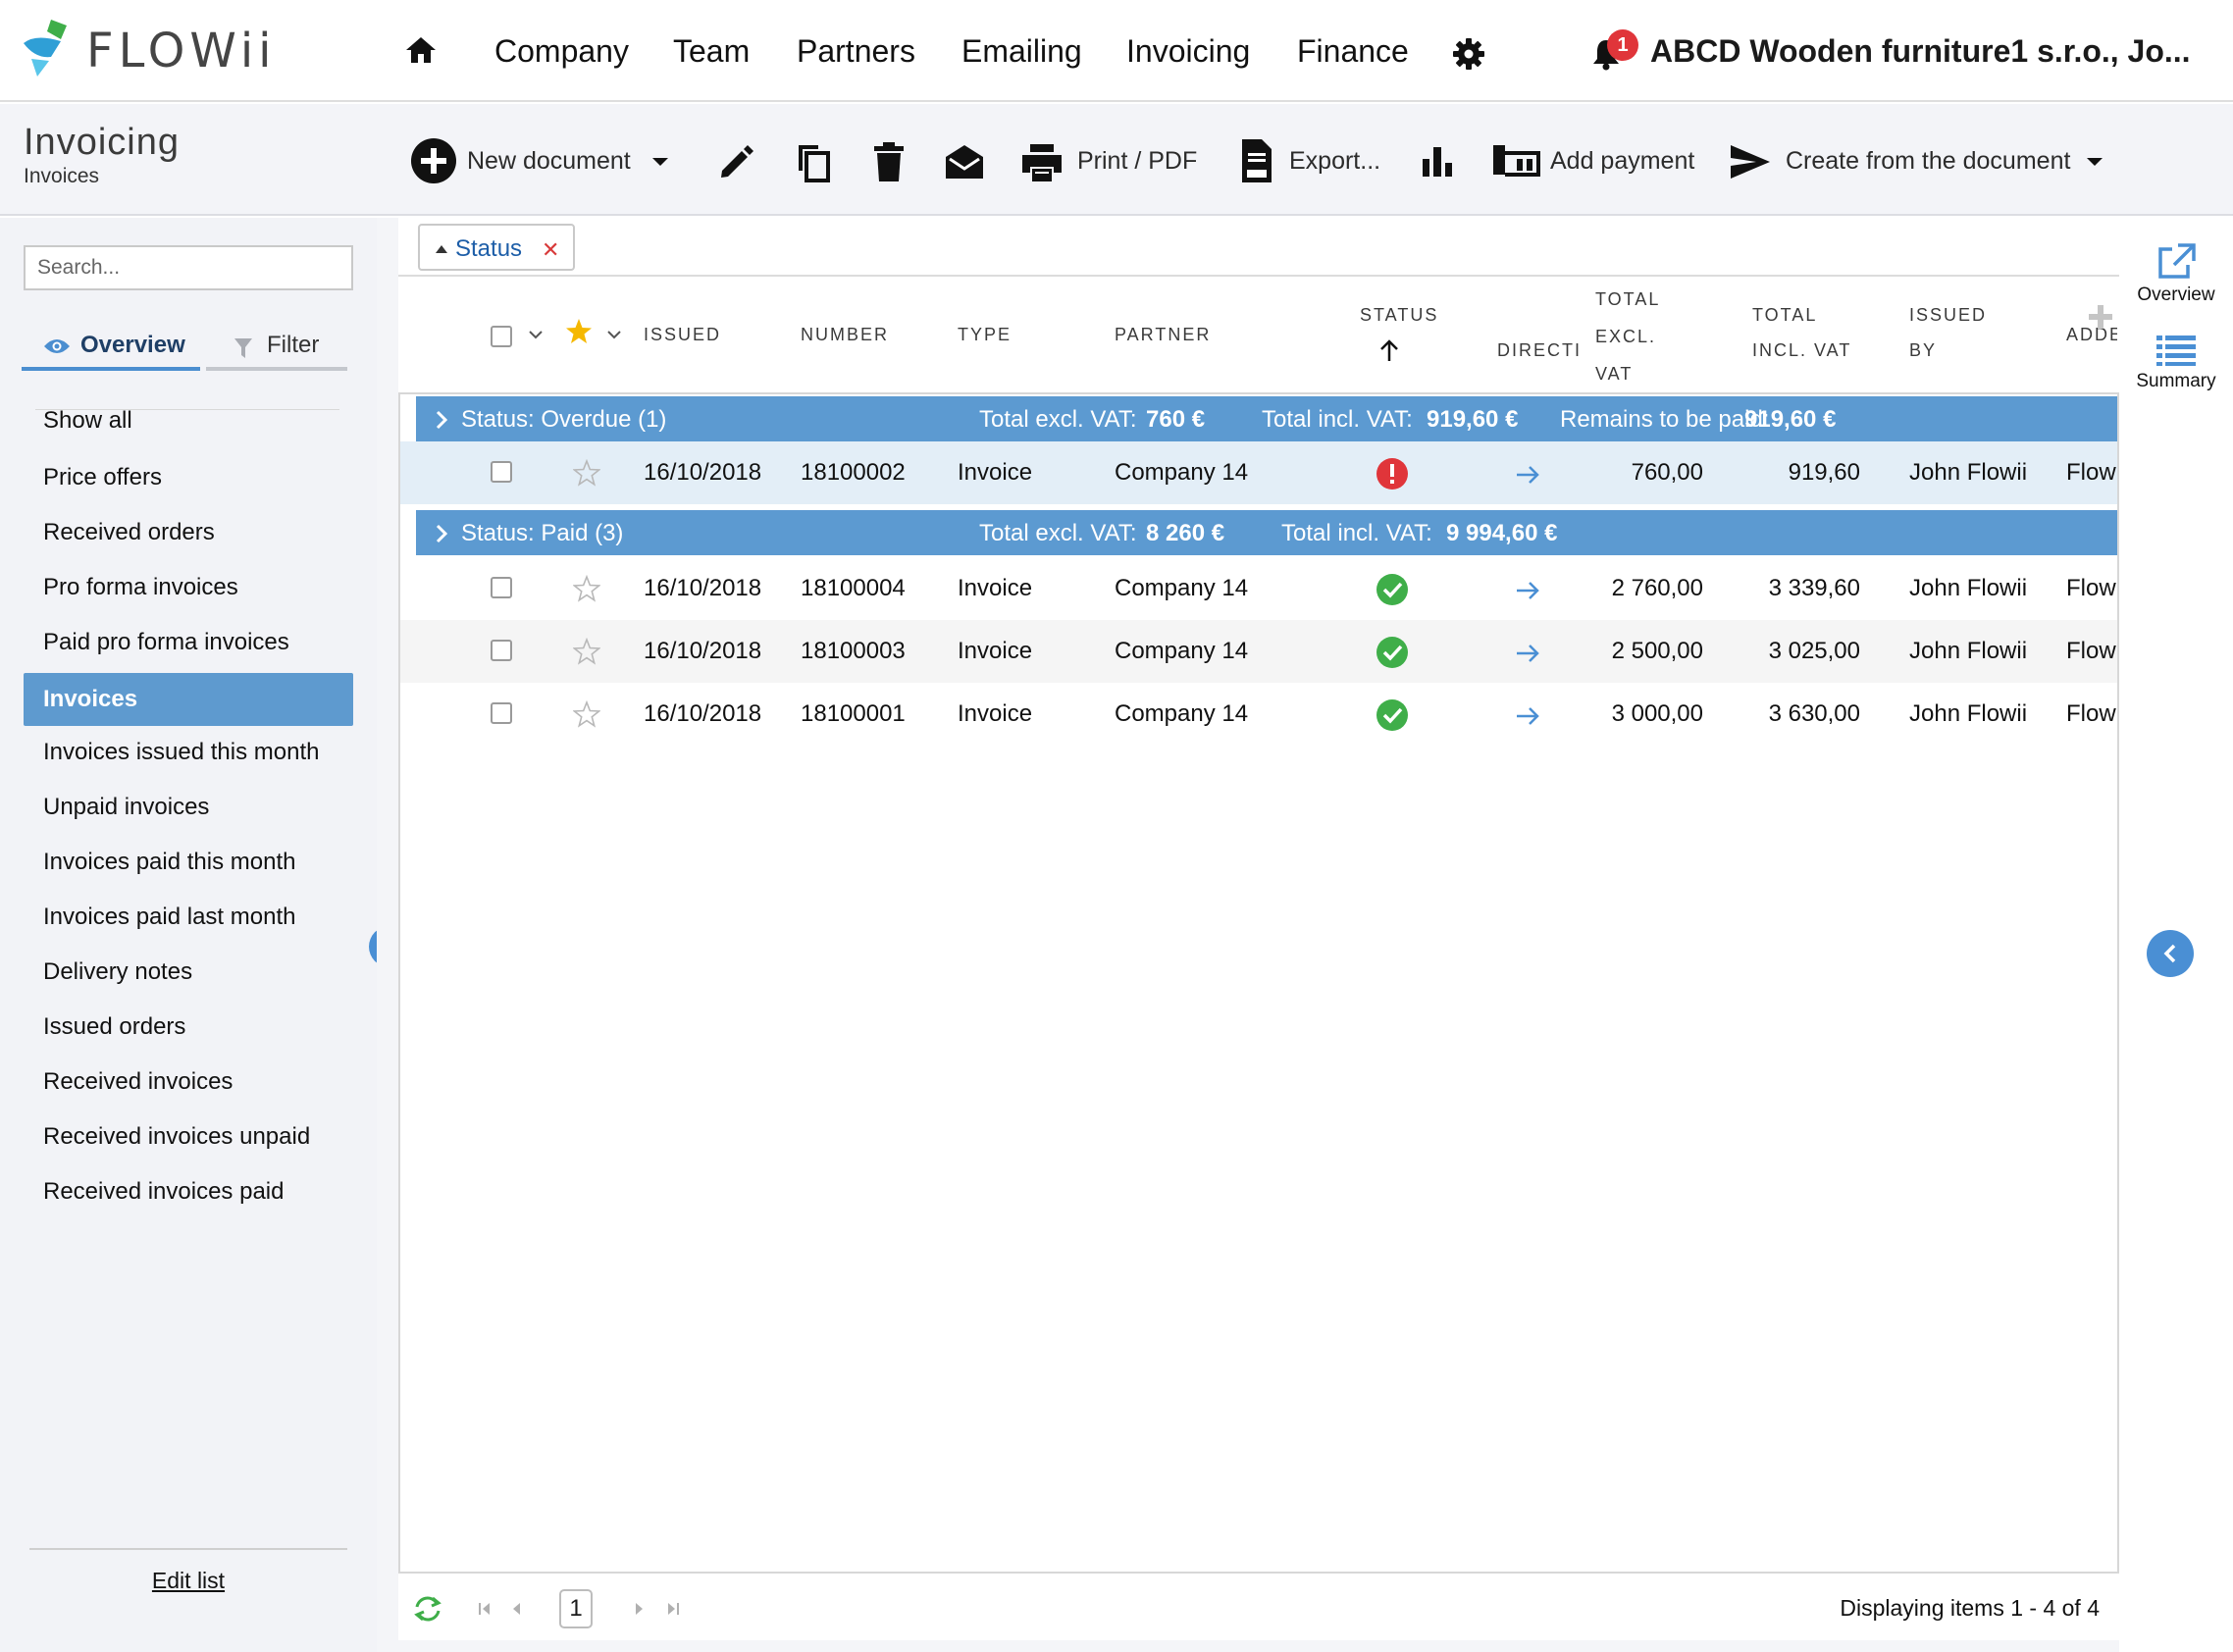  Describe the element at coordinates (711, 51) in the screenshot. I see `nav-team: Team` at that location.